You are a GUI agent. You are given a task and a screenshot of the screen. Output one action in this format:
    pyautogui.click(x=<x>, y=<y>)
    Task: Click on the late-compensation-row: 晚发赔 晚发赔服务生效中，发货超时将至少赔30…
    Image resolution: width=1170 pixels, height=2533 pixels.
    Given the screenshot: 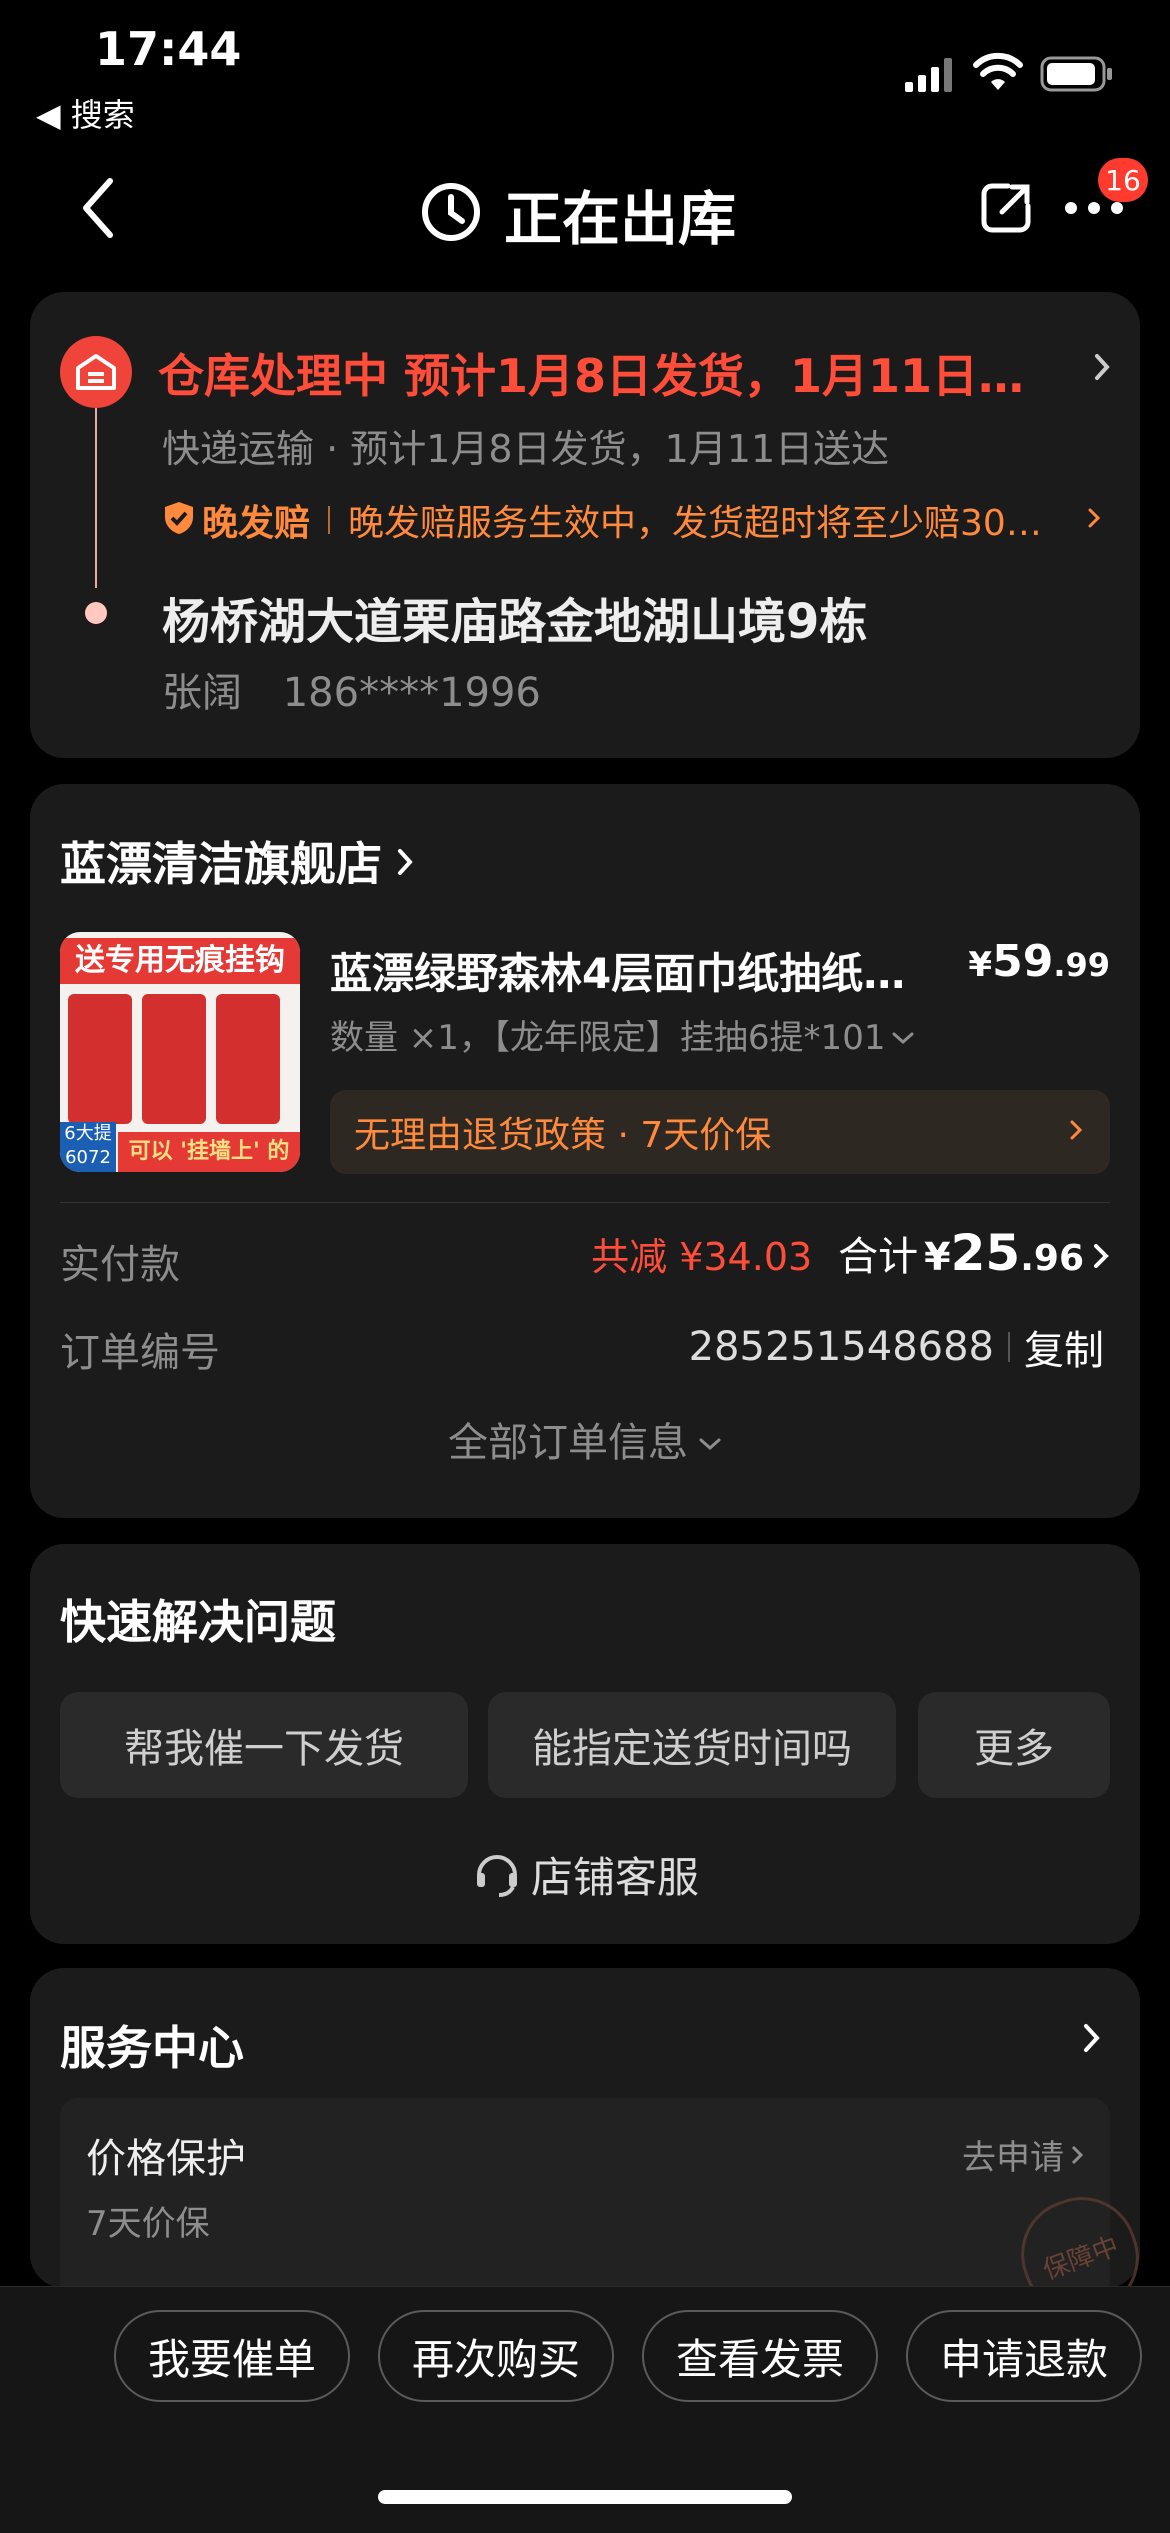 What is the action you would take?
    pyautogui.click(x=632, y=520)
    